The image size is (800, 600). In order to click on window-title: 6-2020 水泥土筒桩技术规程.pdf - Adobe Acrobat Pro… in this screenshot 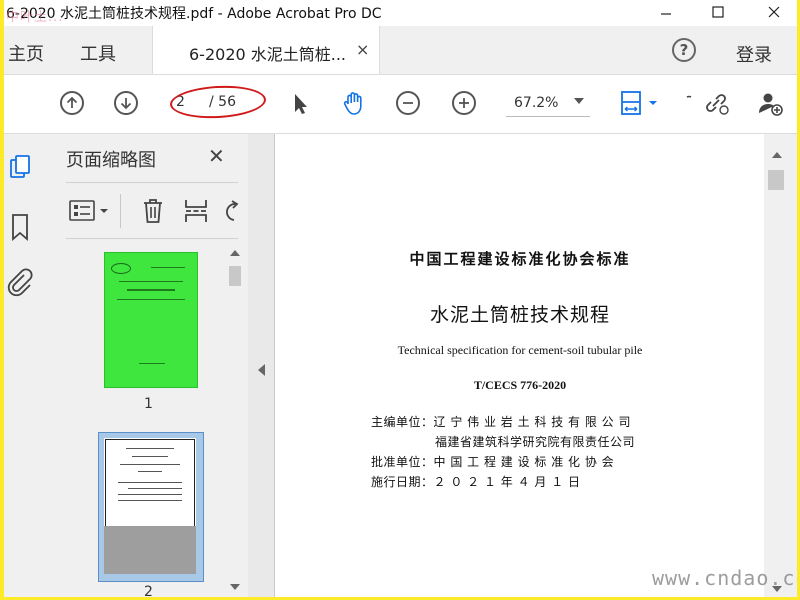, I will do `click(194, 14)`.